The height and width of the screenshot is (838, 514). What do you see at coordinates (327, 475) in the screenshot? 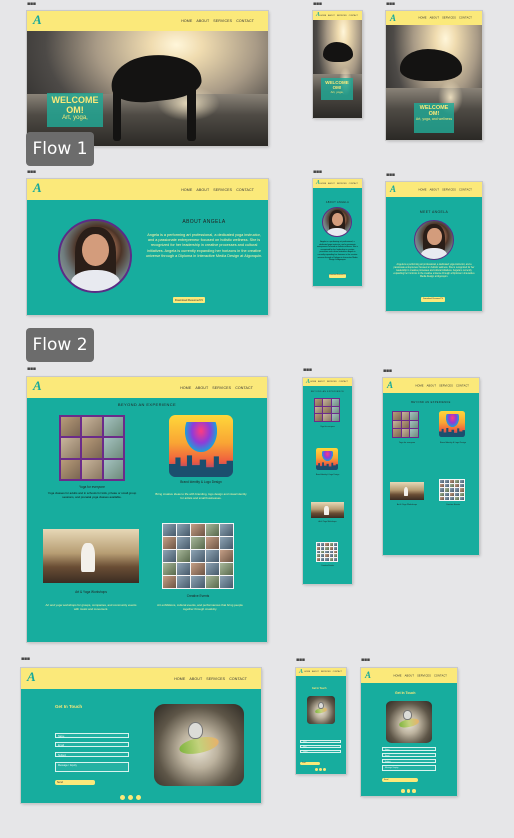
I see `service-title-logo: Brand Identity & Logo Design` at bounding box center [327, 475].